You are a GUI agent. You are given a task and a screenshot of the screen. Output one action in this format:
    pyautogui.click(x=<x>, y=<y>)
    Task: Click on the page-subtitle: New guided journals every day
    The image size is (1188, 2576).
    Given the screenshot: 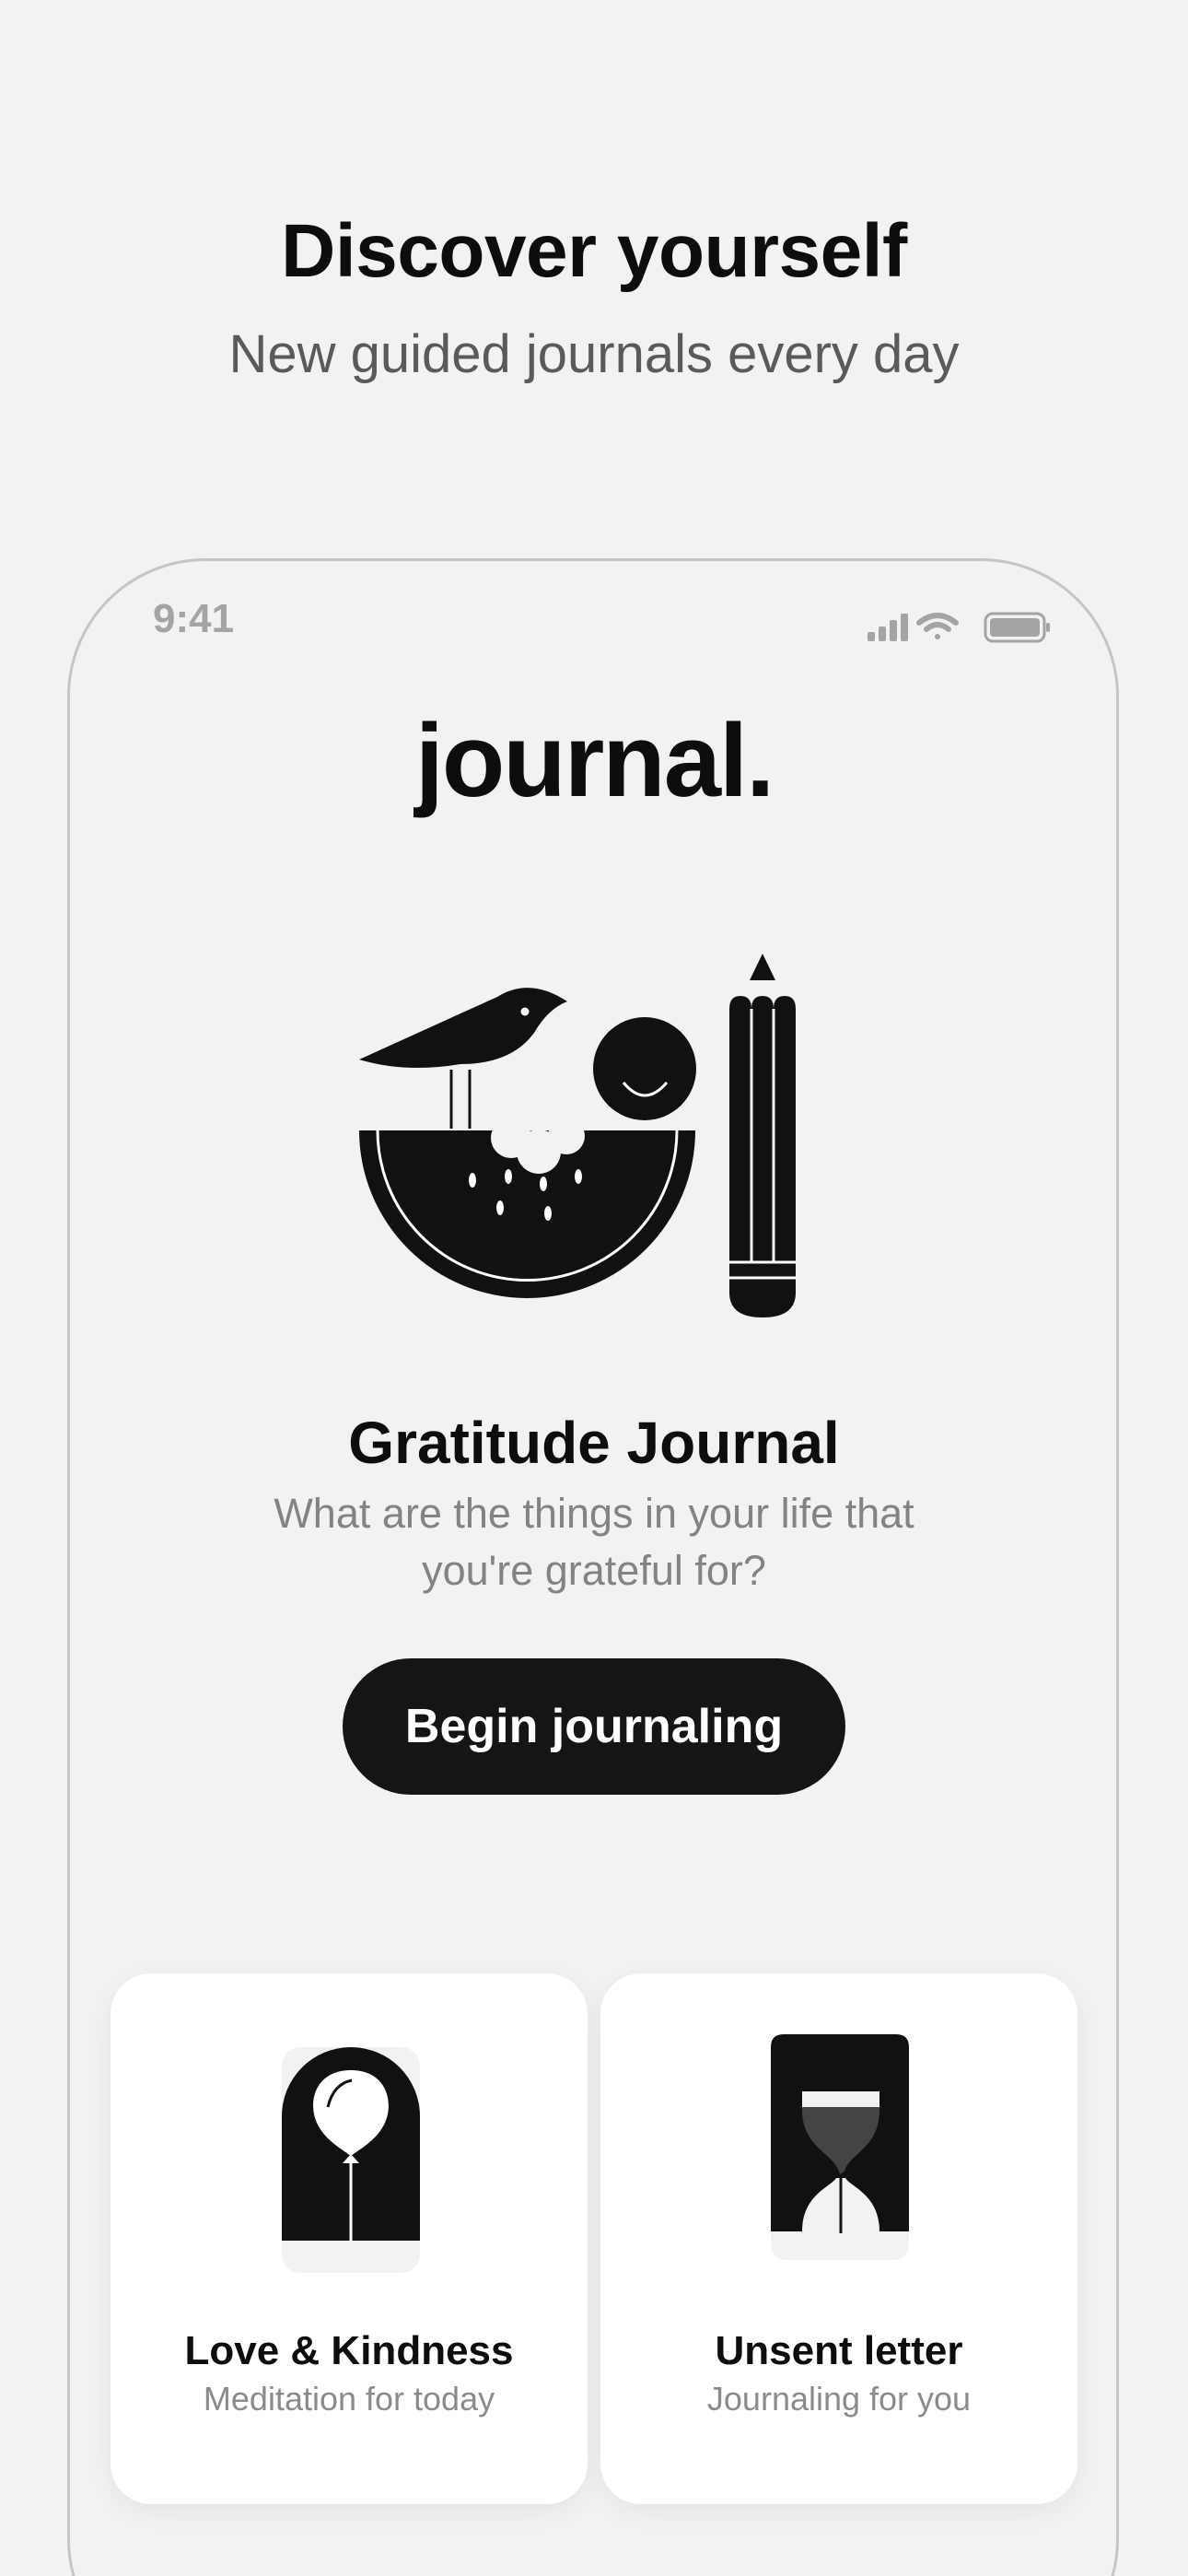 What is the action you would take?
    pyautogui.click(x=594, y=354)
    